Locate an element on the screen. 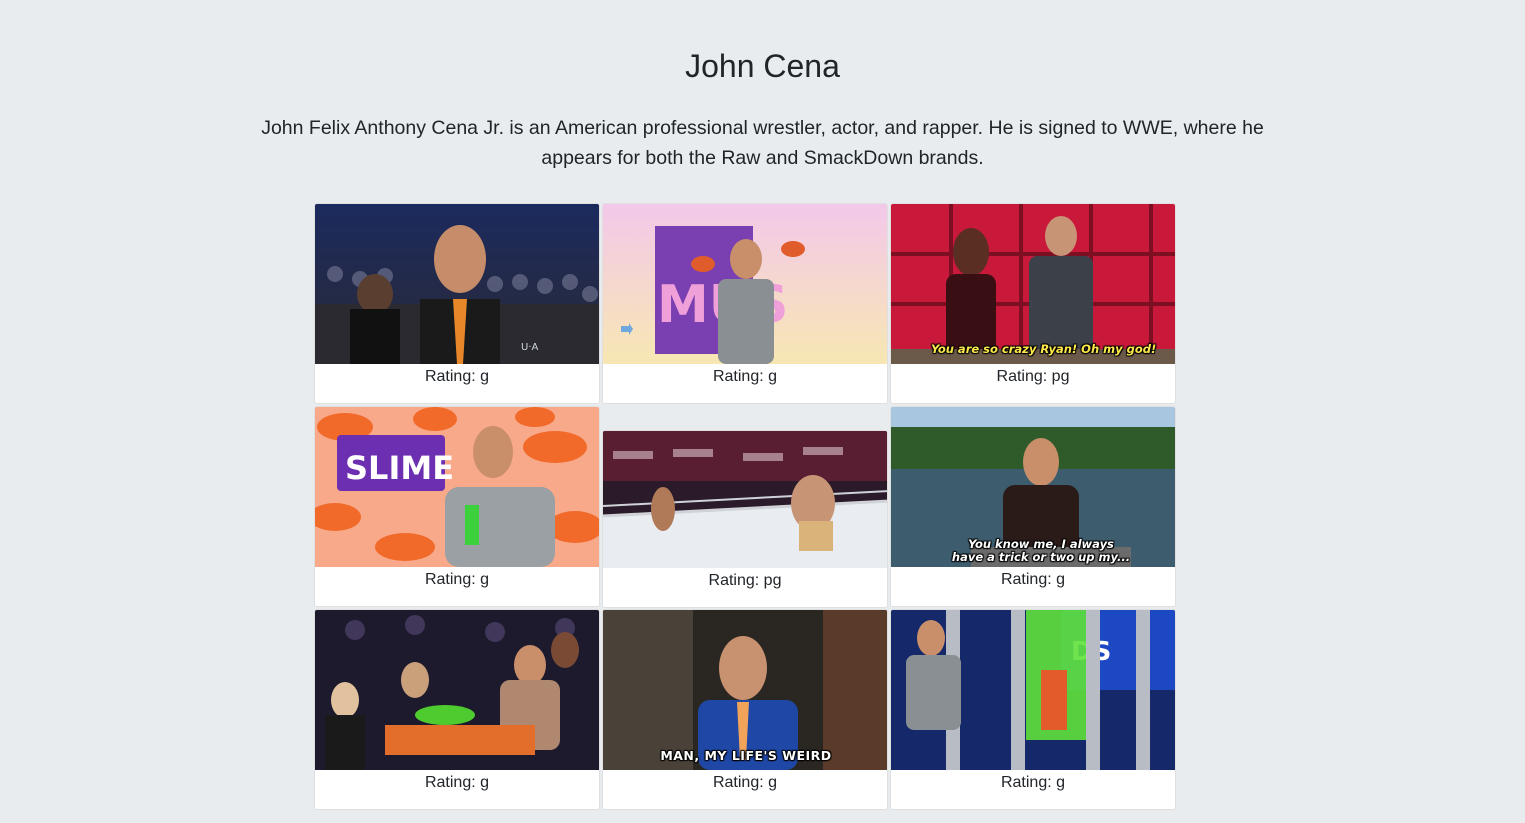 Image resolution: width=1525 pixels, height=823 pixels. gif-card: SLIME Rating: g is located at coordinates (457, 506).